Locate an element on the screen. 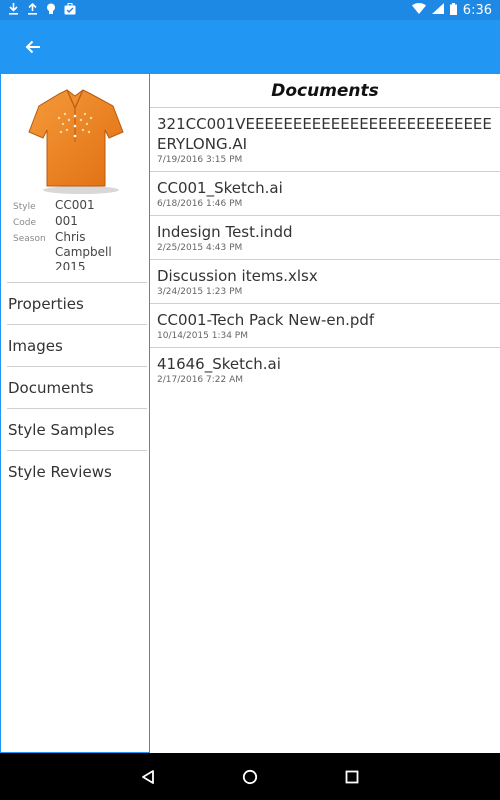  back-arrow-icon is located at coordinates (32, 47).